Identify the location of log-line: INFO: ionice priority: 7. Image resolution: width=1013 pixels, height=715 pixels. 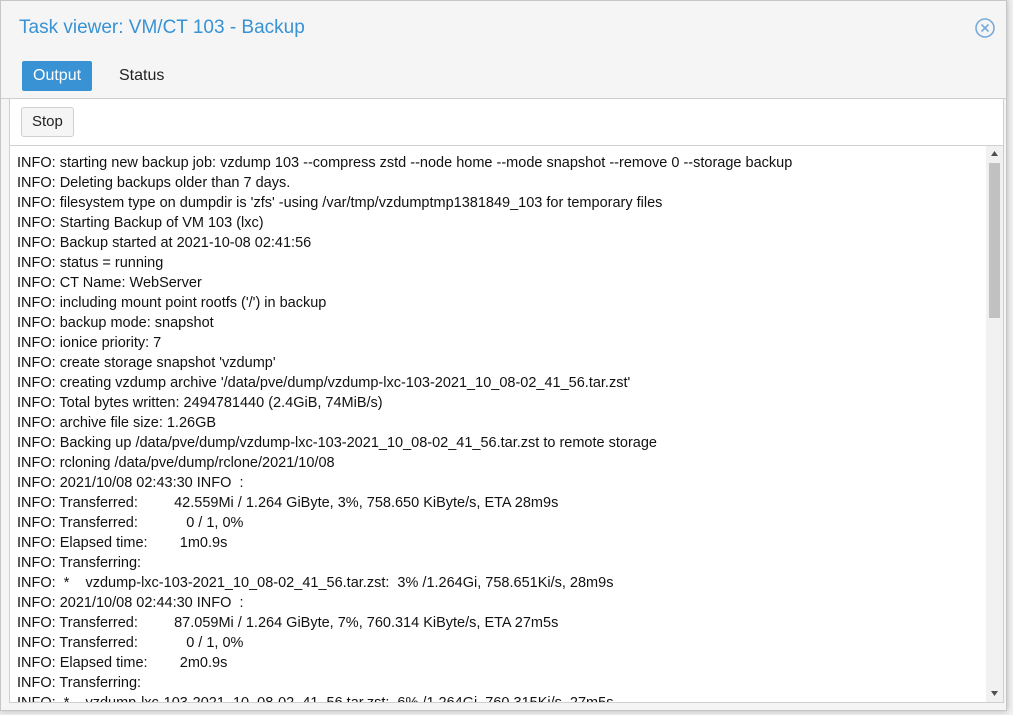
(89, 343).